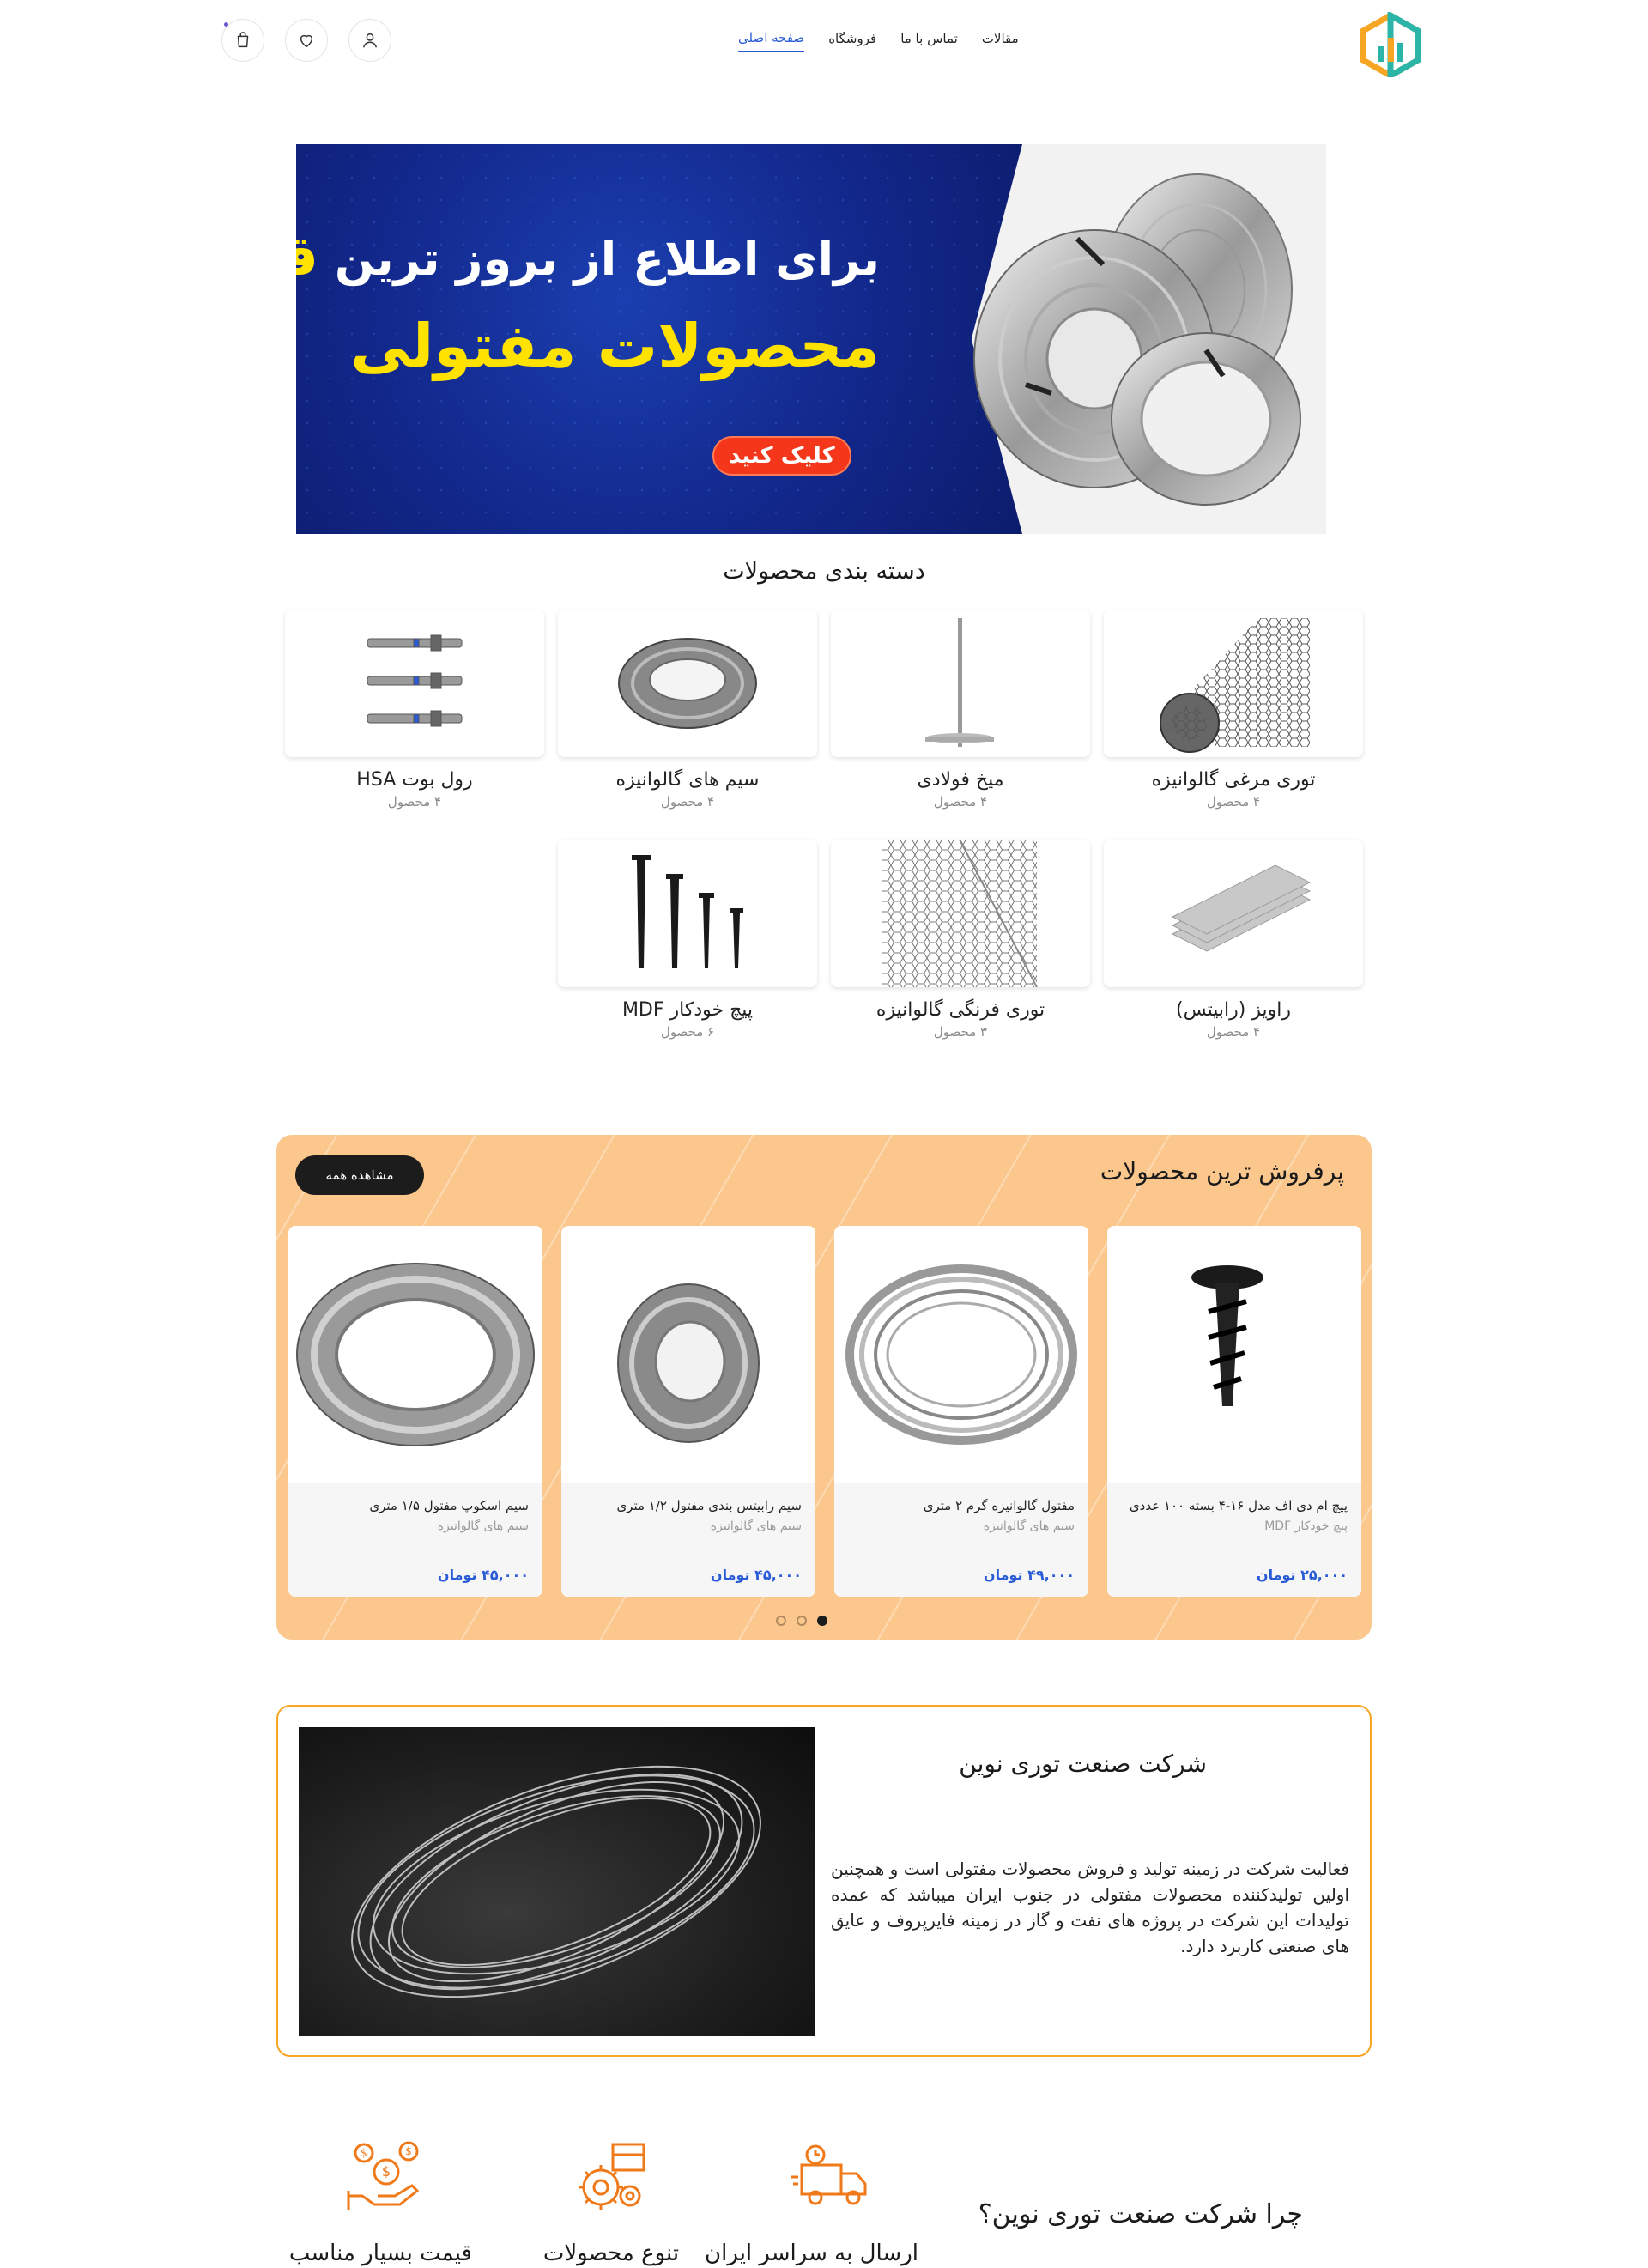 The height and width of the screenshot is (2268, 1648). I want to click on view-all-button: مشاهده همه, so click(359, 1175).